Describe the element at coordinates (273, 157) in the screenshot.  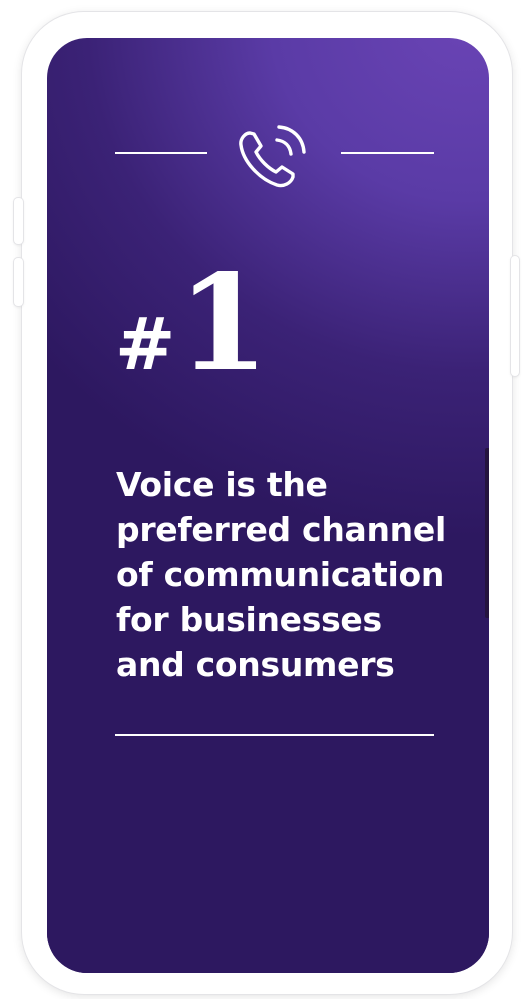
I see `phone-ringing-icon` at that location.